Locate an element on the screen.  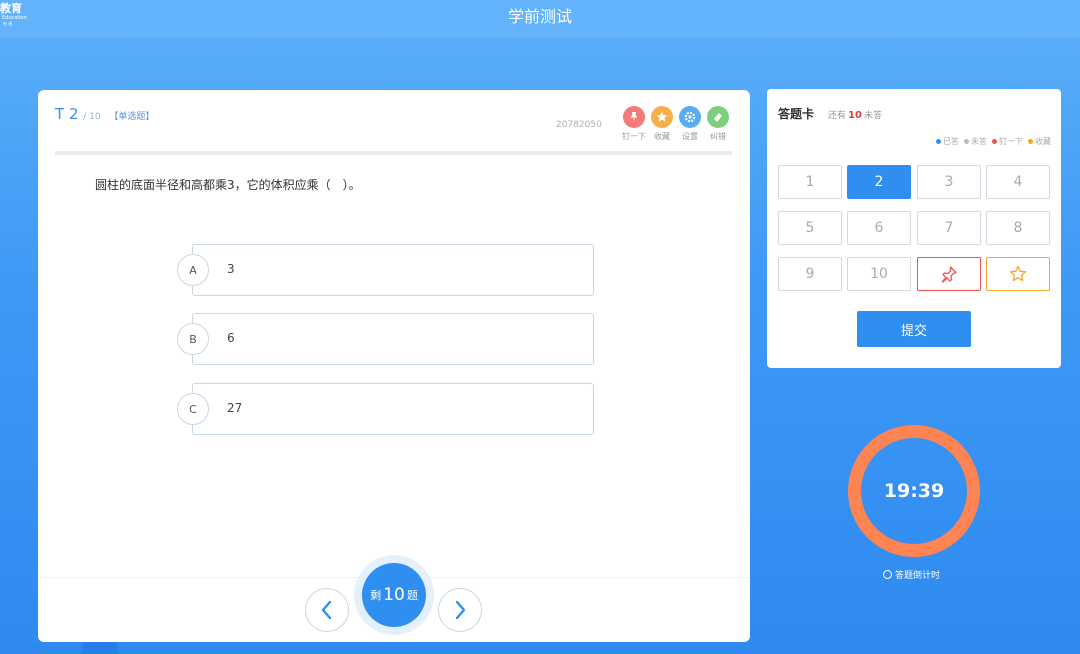
question-id: 20782050 is located at coordinates (579, 125).